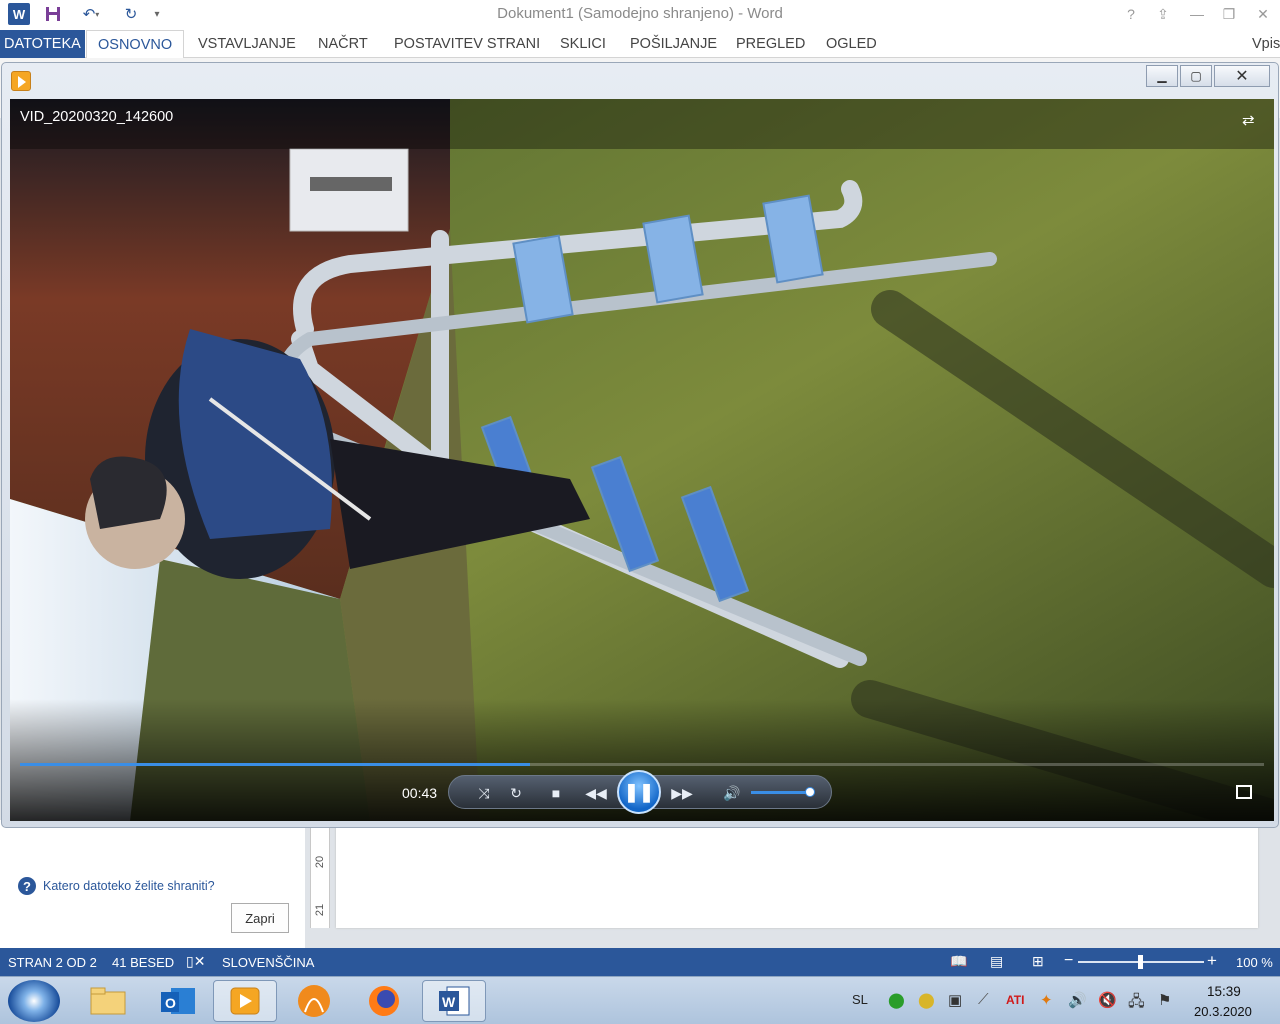 The width and height of the screenshot is (1280, 1024). What do you see at coordinates (449, 1002) in the screenshot?
I see `svg-text: W` at bounding box center [449, 1002].